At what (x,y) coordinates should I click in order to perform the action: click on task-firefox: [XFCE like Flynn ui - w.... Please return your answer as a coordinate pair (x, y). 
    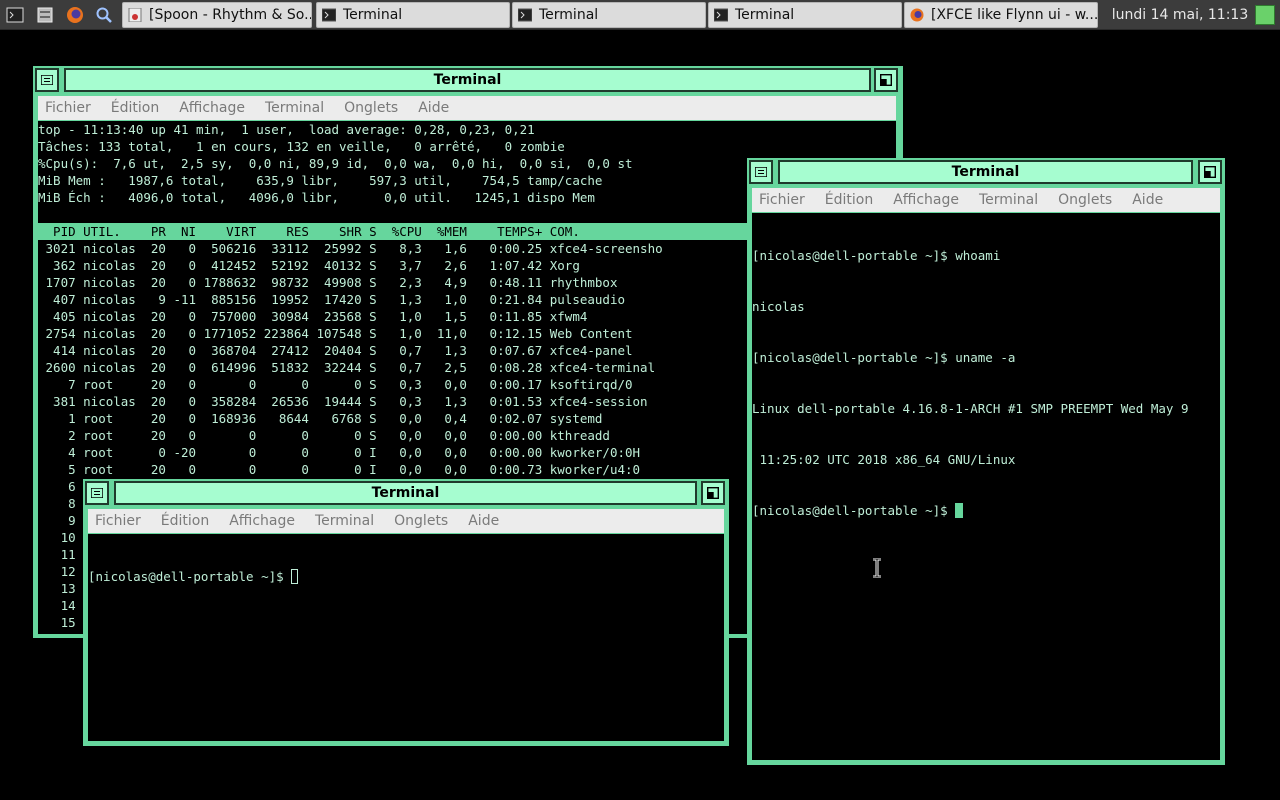
    Looking at the image, I should click on (1001, 15).